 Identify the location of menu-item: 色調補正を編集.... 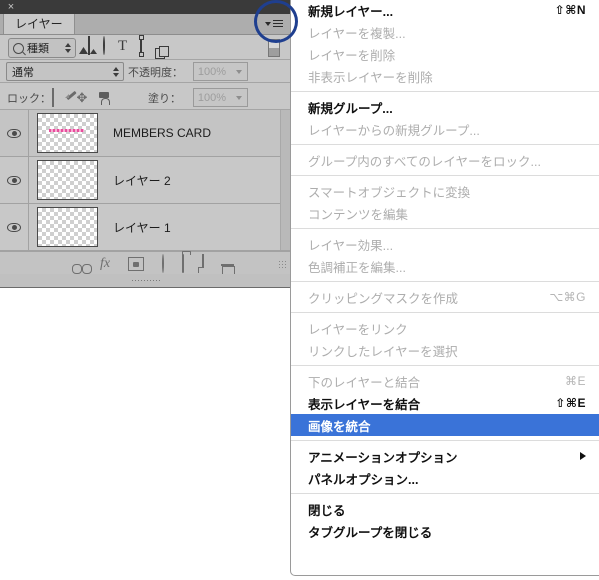
(445, 266).